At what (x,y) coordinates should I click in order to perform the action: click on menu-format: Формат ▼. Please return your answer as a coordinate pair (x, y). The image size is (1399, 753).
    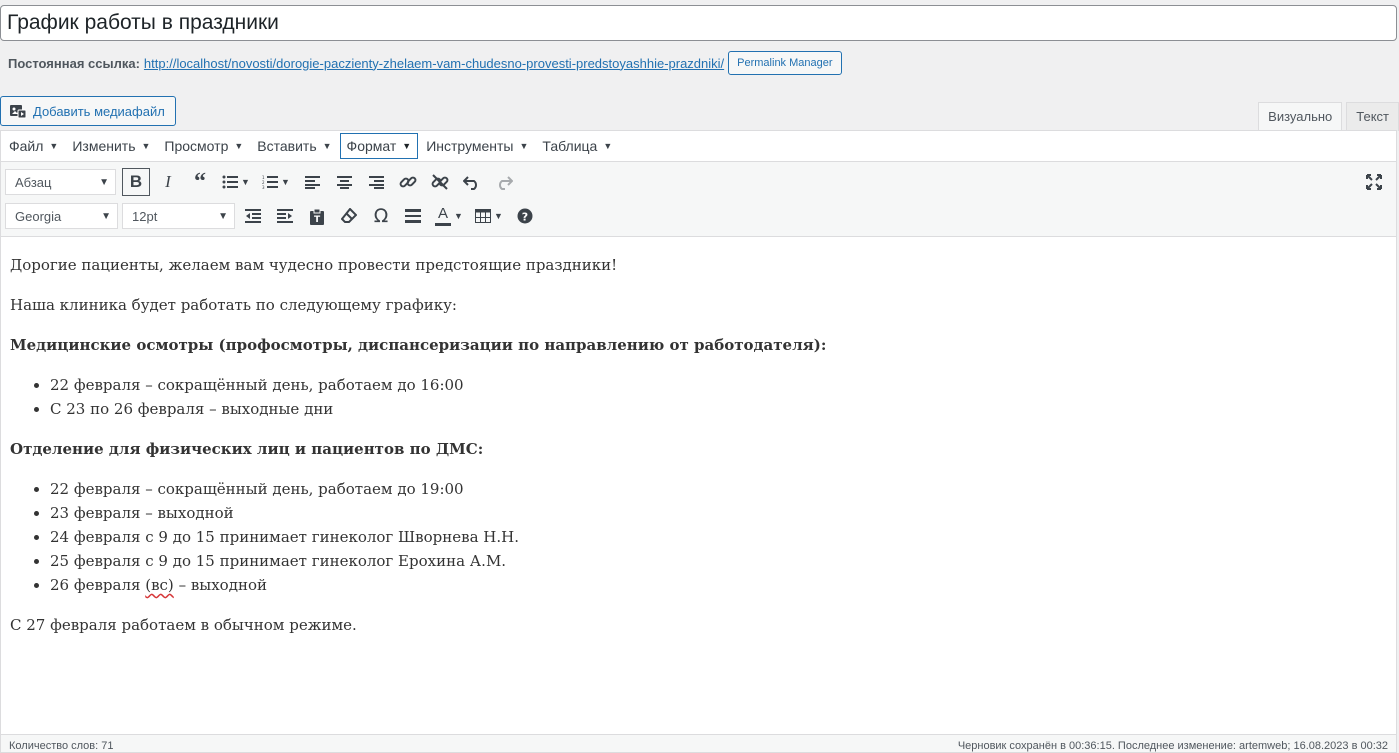
    Looking at the image, I should click on (379, 146).